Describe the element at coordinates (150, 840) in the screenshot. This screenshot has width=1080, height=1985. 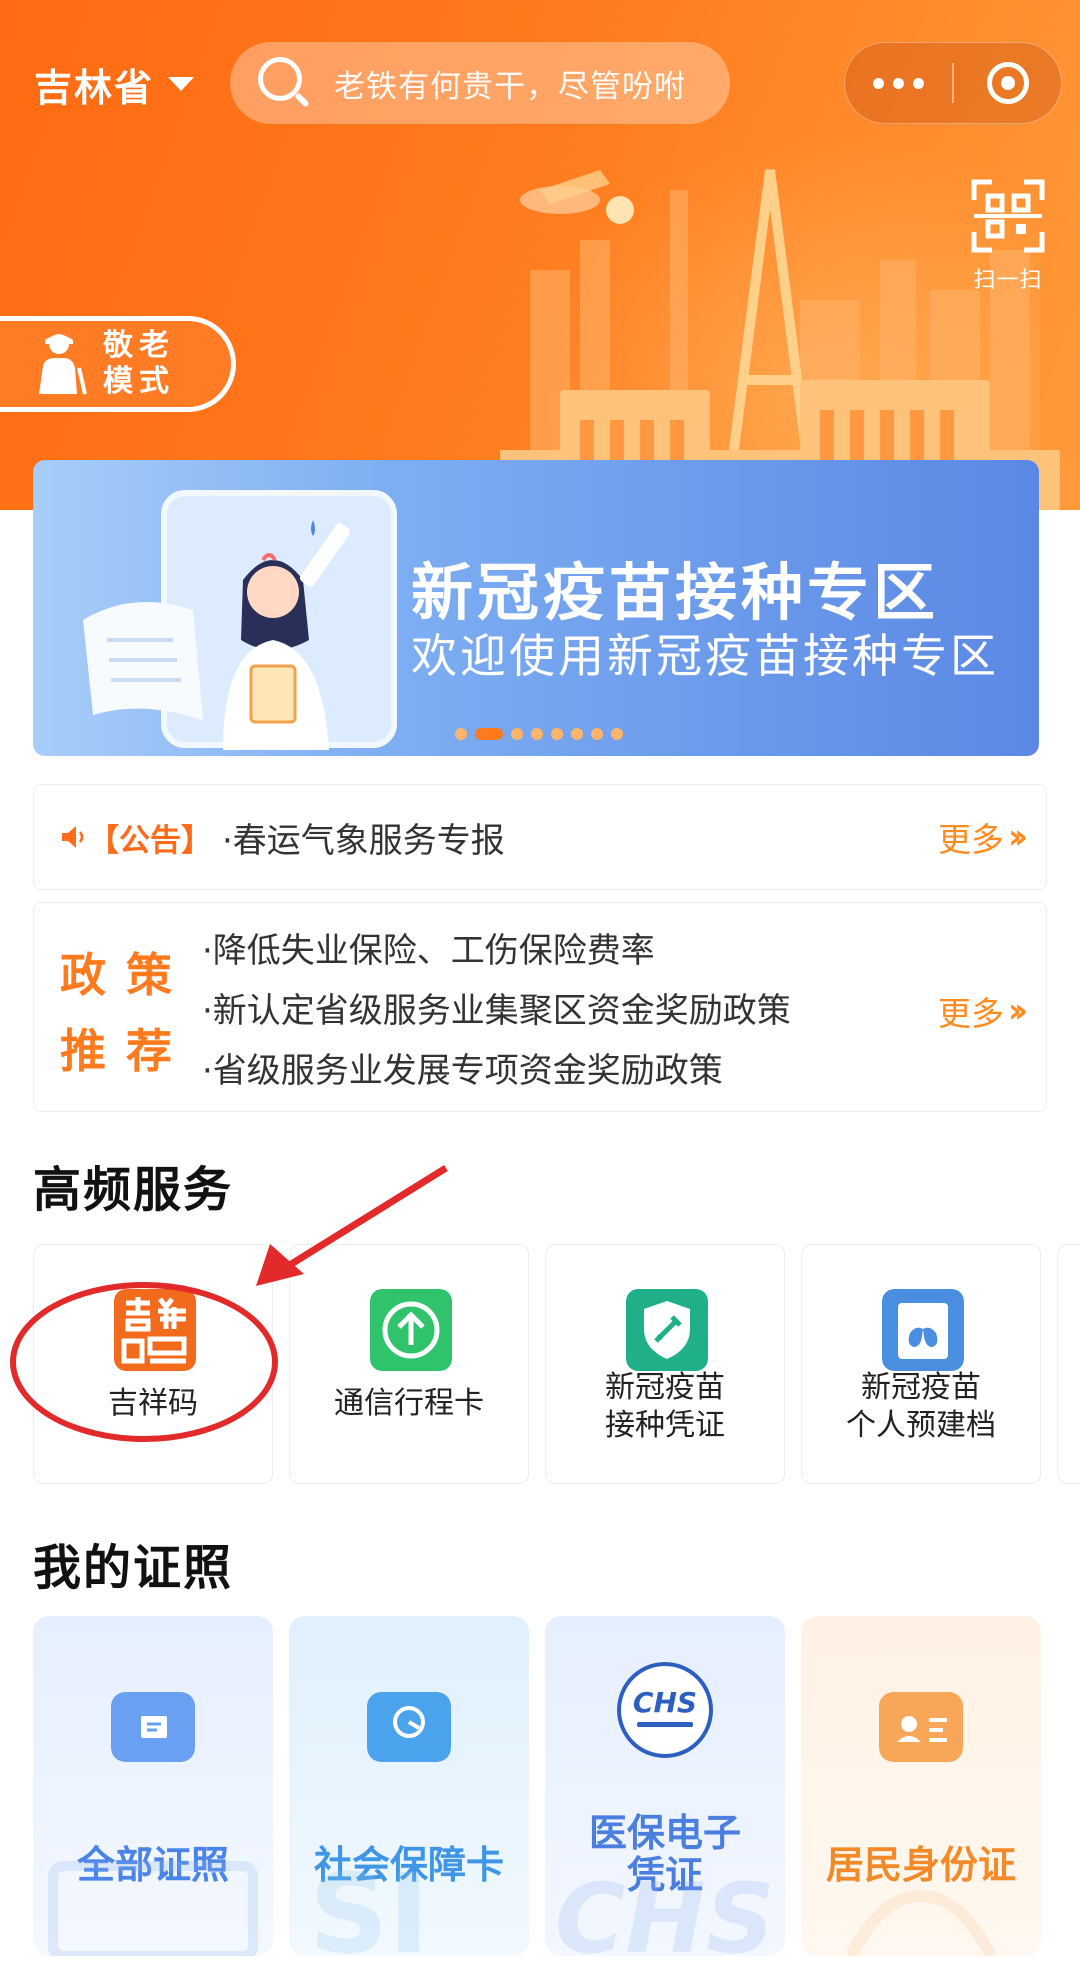
I see `announcement-tag: 【公告】` at that location.